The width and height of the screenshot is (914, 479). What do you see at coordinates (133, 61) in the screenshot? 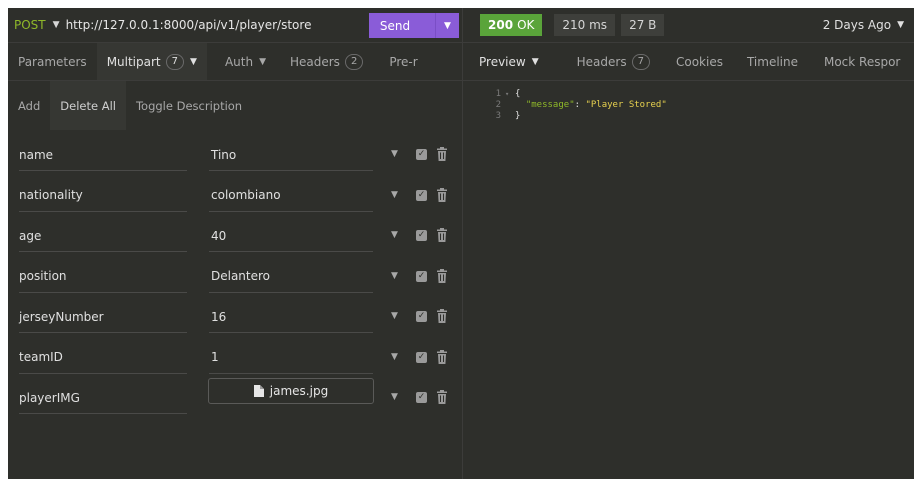
I see `tab-label: Multipart` at bounding box center [133, 61].